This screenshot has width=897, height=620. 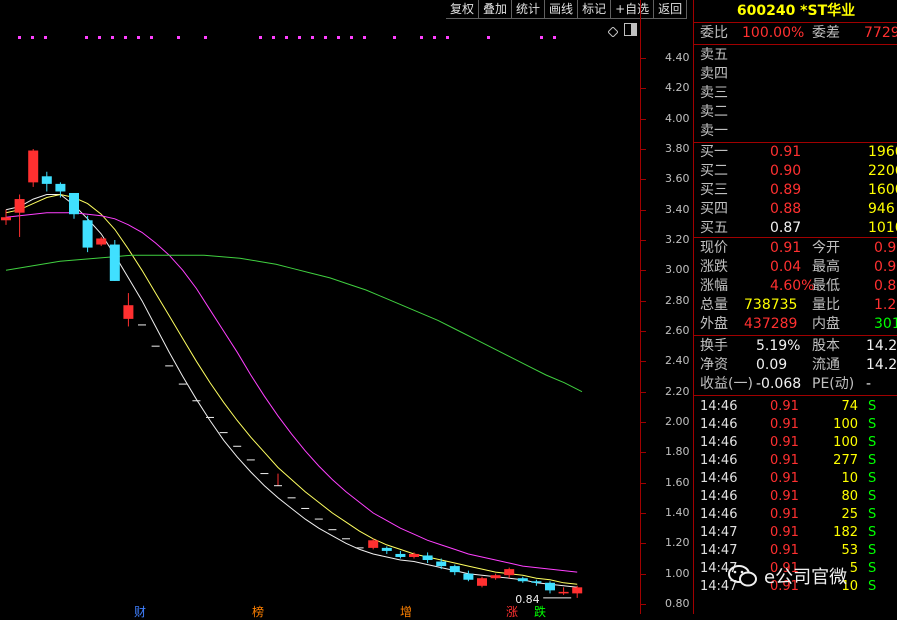 I want to click on chart-bottom-marker: 跌, so click(x=540, y=611).